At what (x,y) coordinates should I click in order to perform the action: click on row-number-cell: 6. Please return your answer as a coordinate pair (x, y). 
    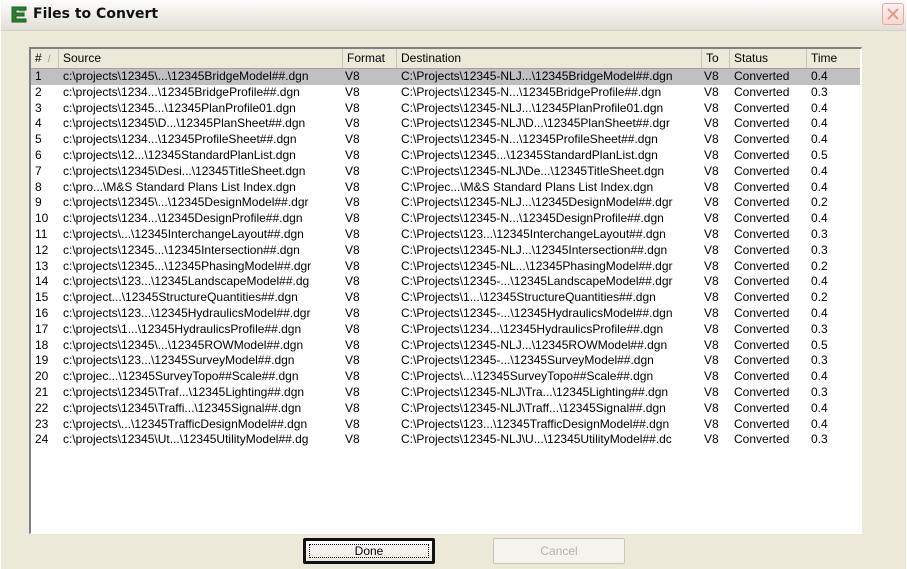
    Looking at the image, I should click on (38, 154).